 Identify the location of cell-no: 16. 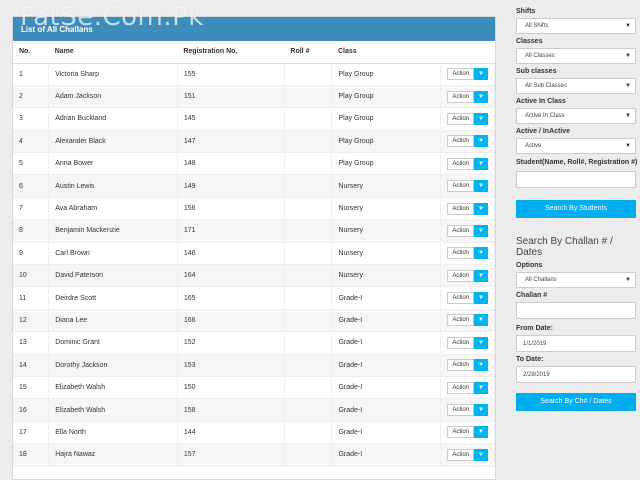
(31, 410).